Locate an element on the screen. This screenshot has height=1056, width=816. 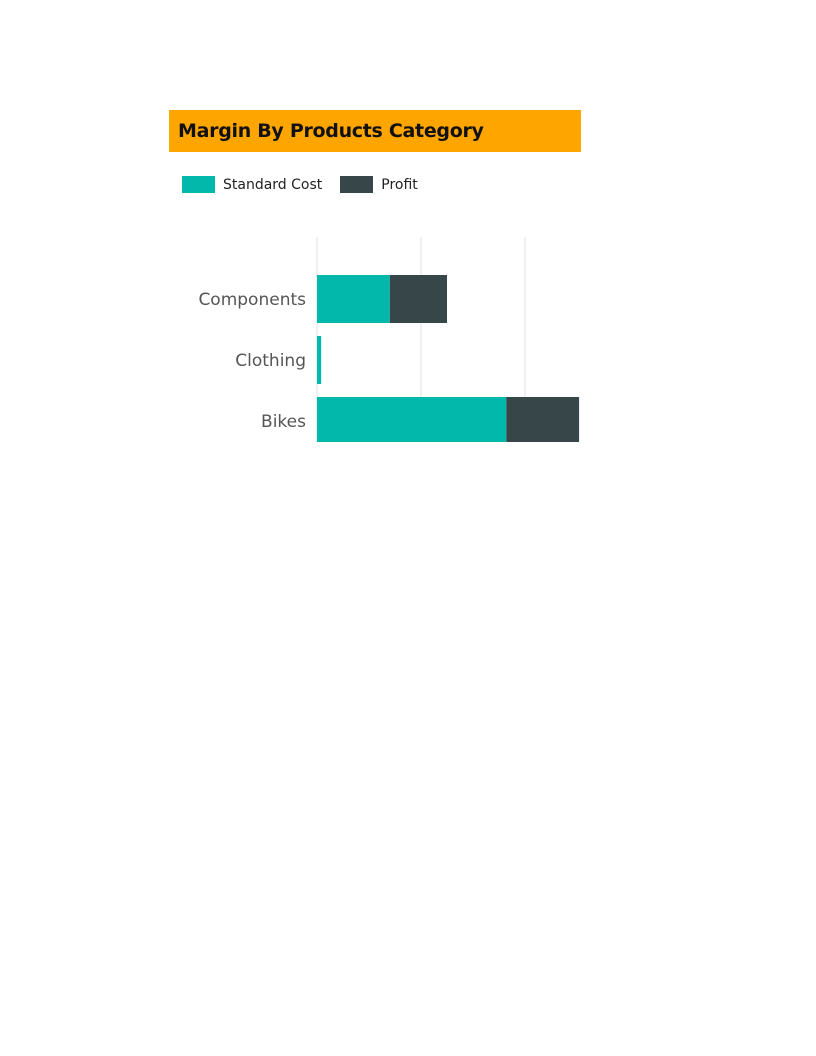
bars is located at coordinates (448, 358).